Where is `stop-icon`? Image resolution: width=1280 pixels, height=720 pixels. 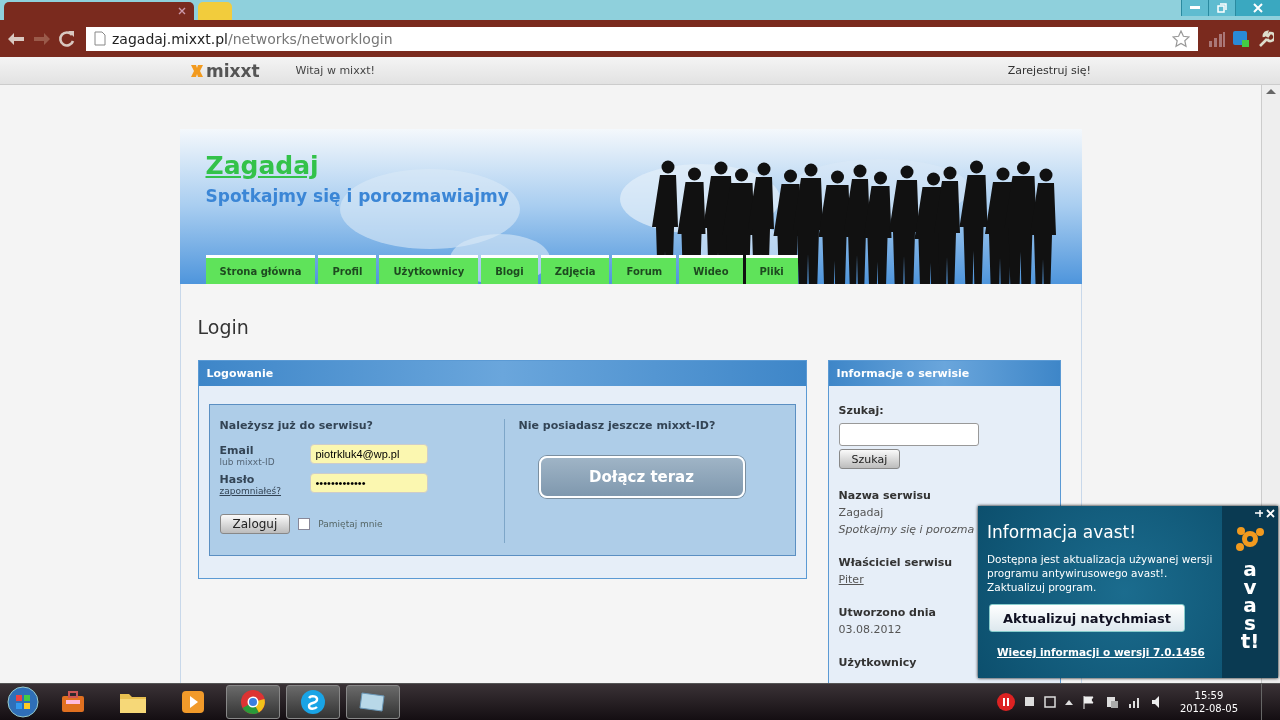 stop-icon is located at coordinates (1029, 702).